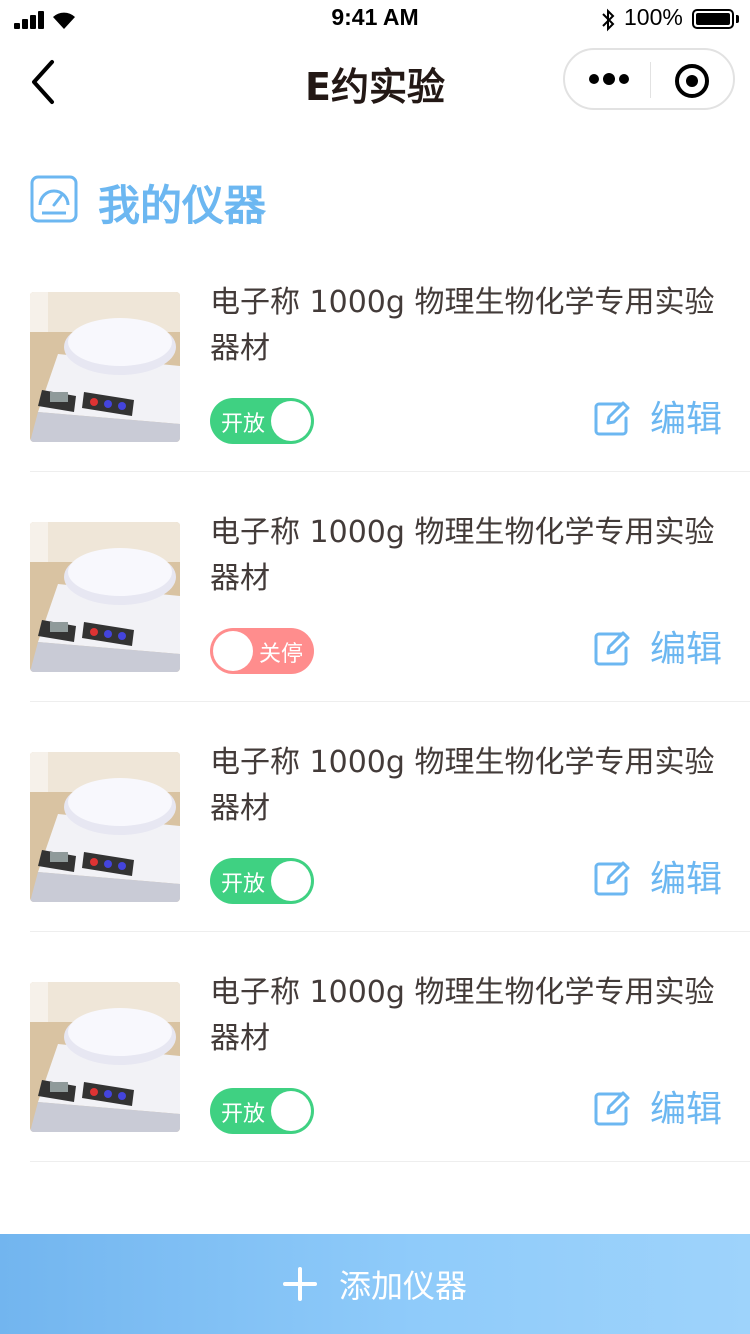  Describe the element at coordinates (375, 20) in the screenshot. I see `status-bar: 9:41 AM 100%` at that location.